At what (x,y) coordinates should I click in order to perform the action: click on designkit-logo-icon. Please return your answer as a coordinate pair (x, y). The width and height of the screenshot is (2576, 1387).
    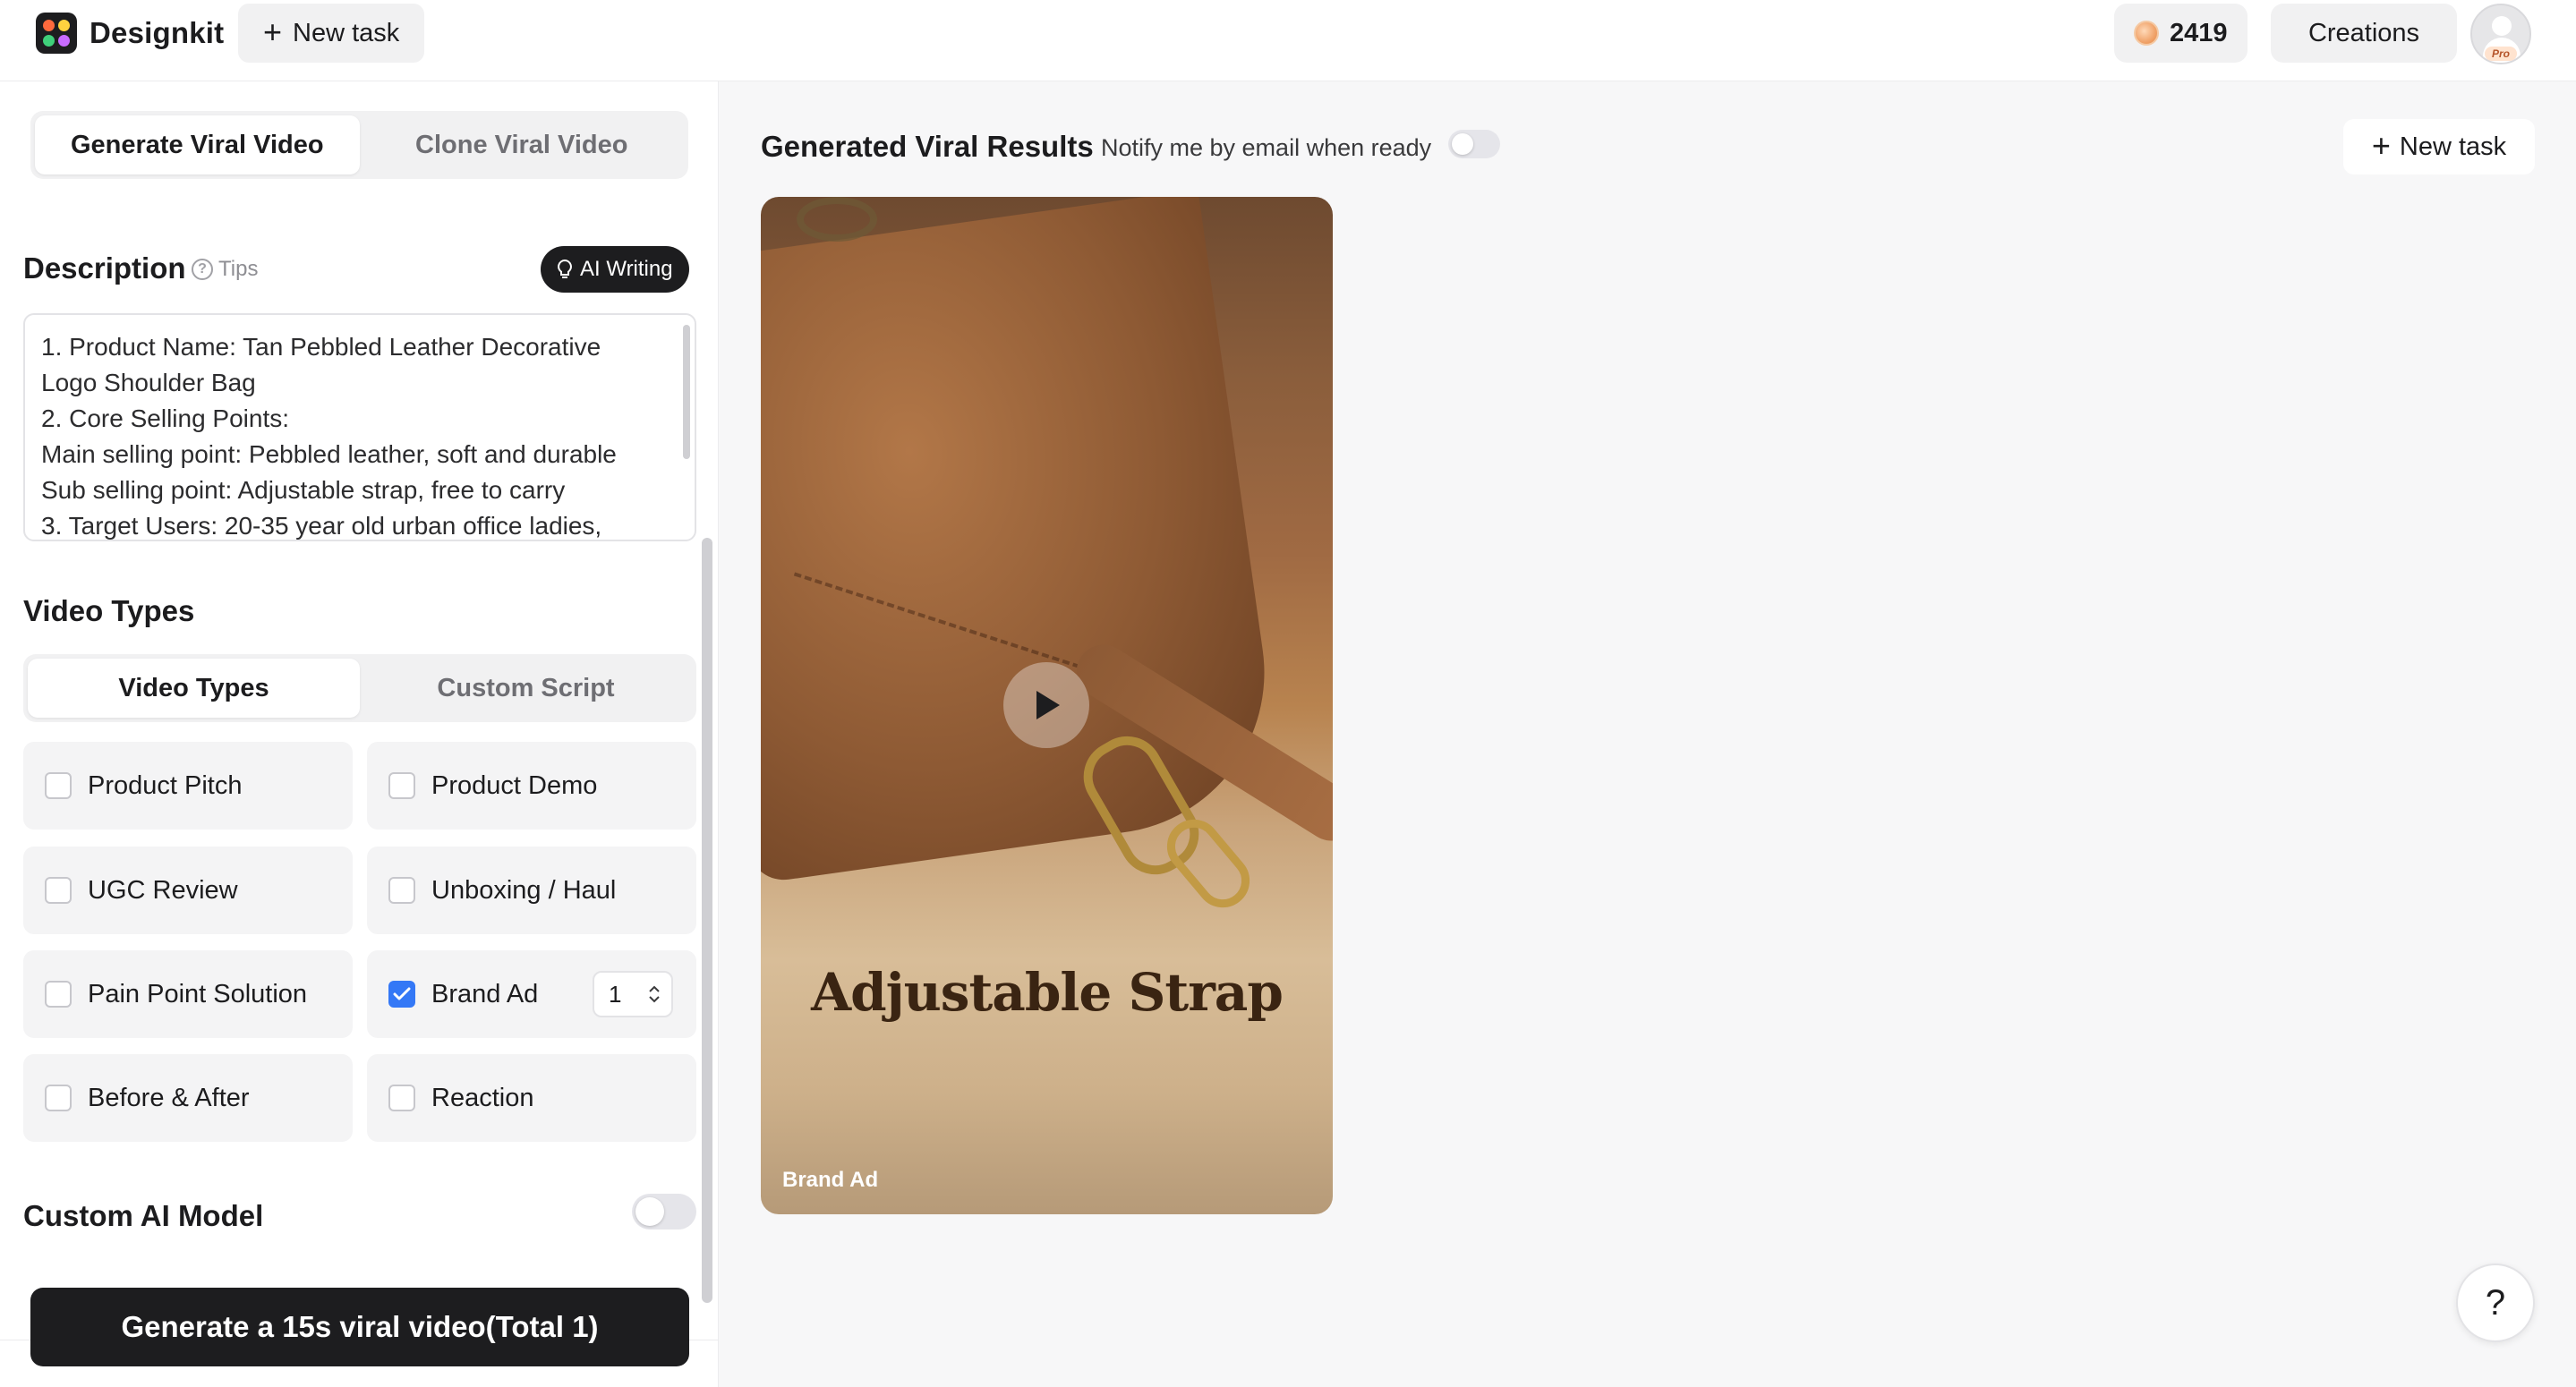
    Looking at the image, I should click on (56, 33).